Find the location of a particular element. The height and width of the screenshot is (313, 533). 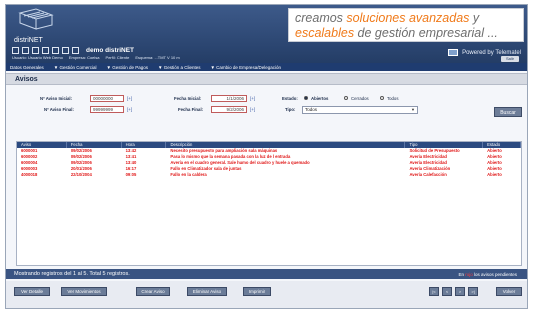

estado-abiertos-label: Abiertos is located at coordinates (320, 98).